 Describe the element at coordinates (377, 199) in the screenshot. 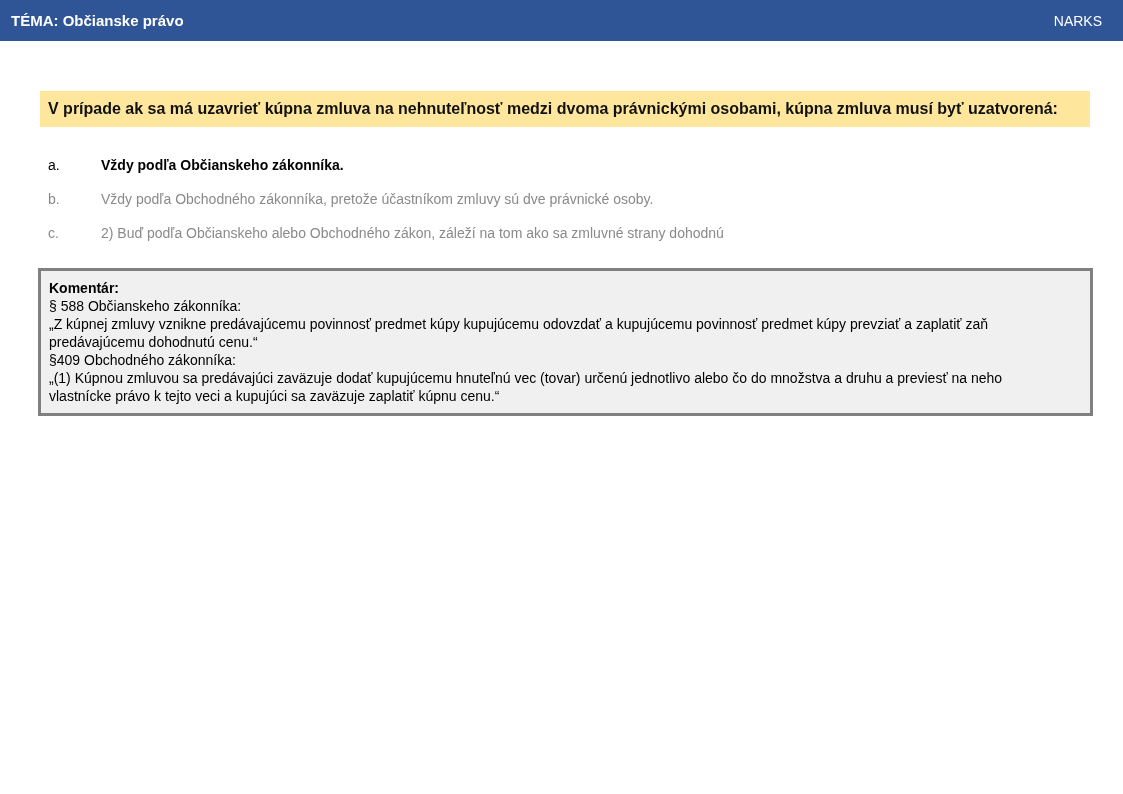

I see `option-text: Vždy podľa Obchodného zákonníka, pretože účastníkom zmluvy sú dve právnické osoby.` at that location.